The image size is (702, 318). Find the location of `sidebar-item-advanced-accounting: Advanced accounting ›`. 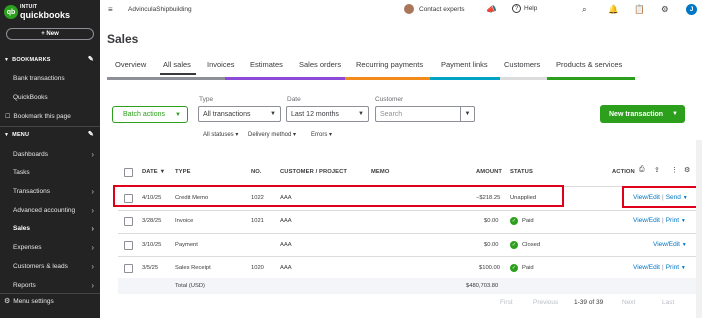

sidebar-item-advanced-accounting: Advanced accounting › is located at coordinates (50, 210).